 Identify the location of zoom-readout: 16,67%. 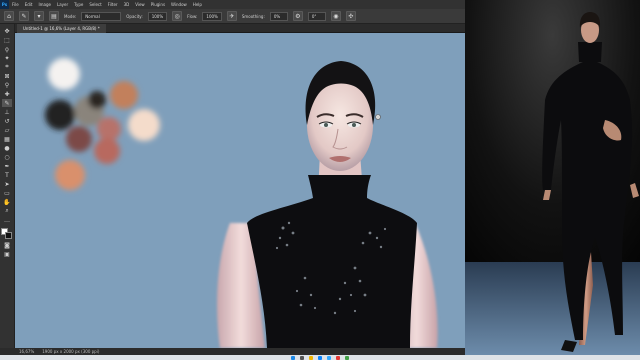
(26, 351).